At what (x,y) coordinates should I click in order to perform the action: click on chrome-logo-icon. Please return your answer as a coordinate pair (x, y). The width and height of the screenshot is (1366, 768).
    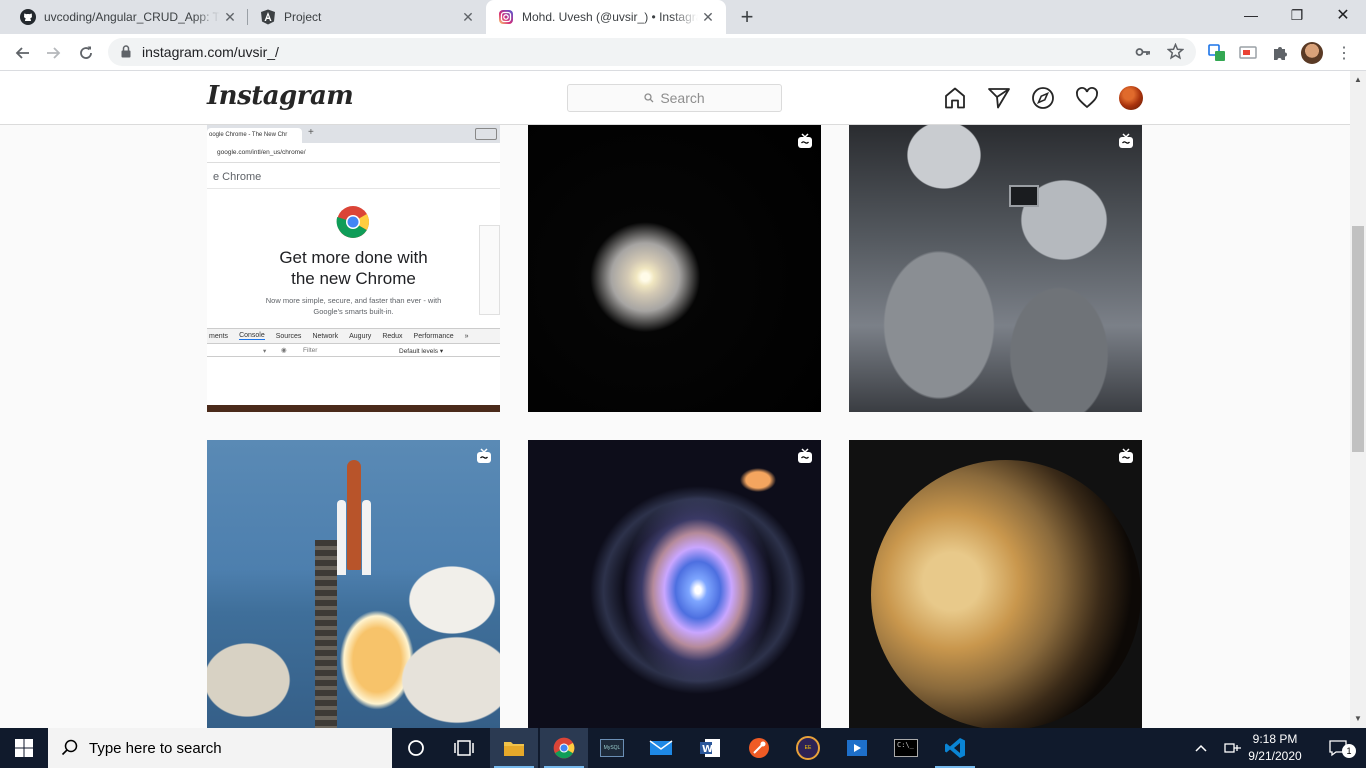
    Looking at the image, I should click on (352, 222).